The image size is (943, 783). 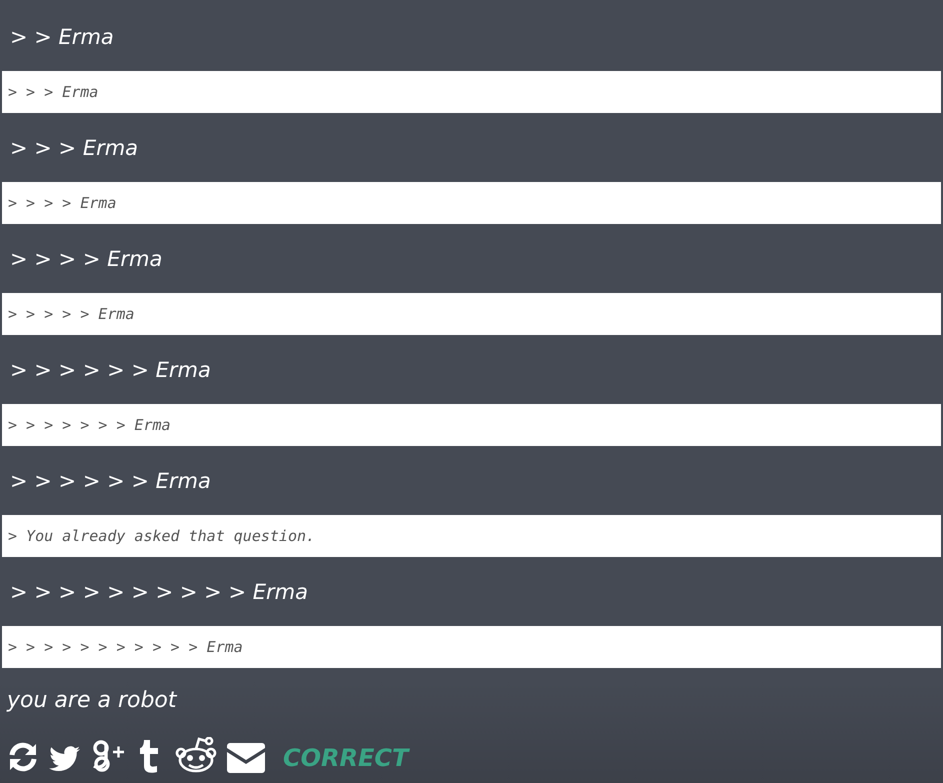 I want to click on envelope-icon, so click(x=246, y=758).